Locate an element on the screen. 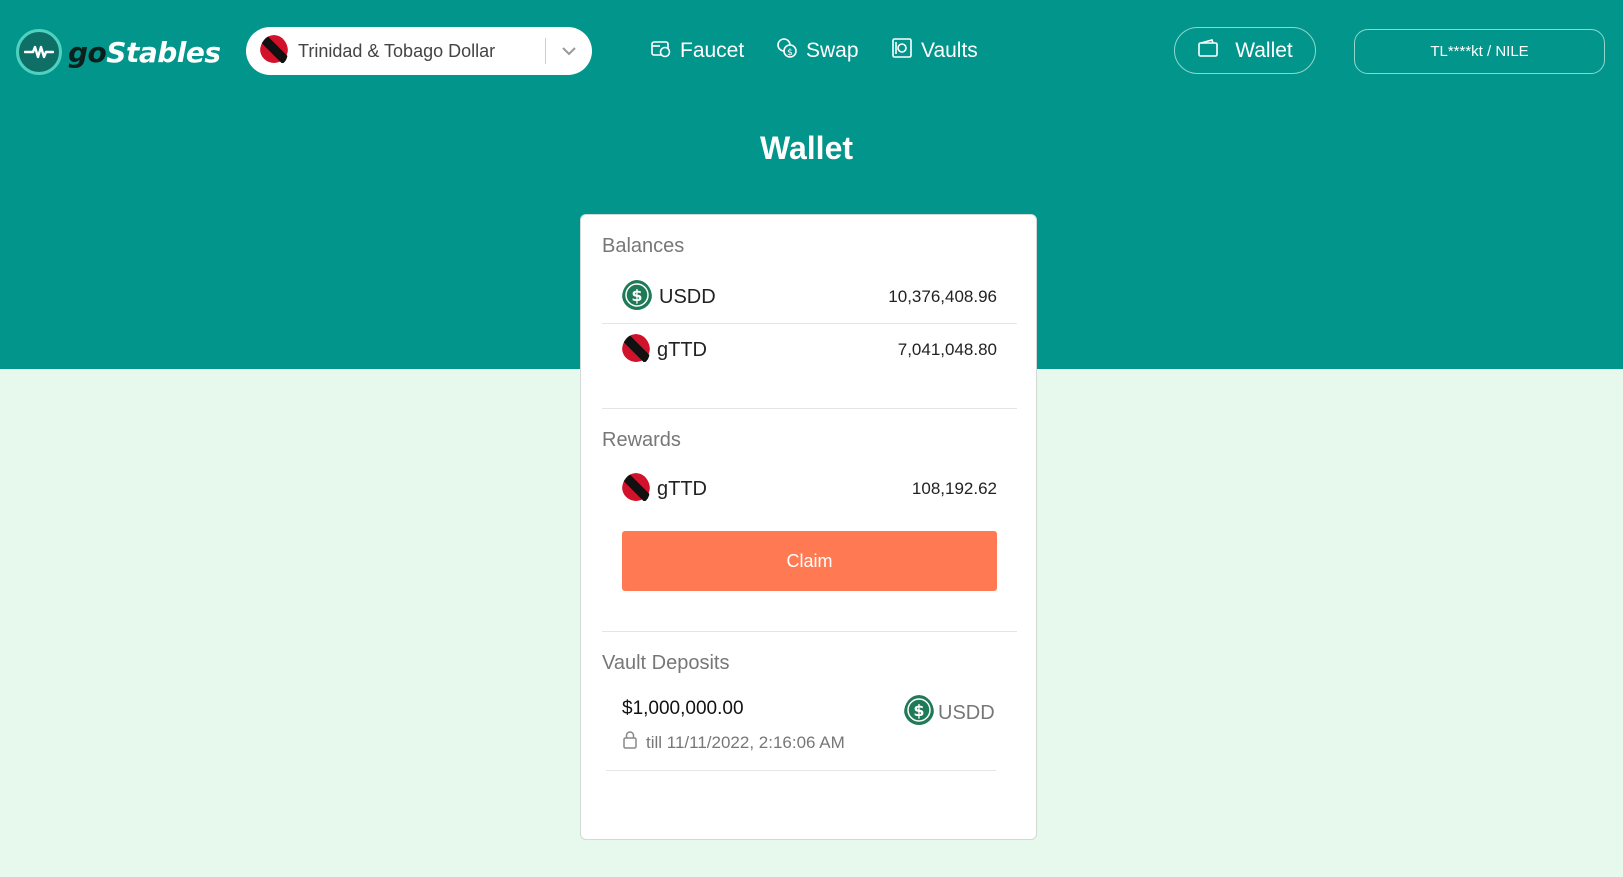  wallet-button: Wallet is located at coordinates (1245, 50).